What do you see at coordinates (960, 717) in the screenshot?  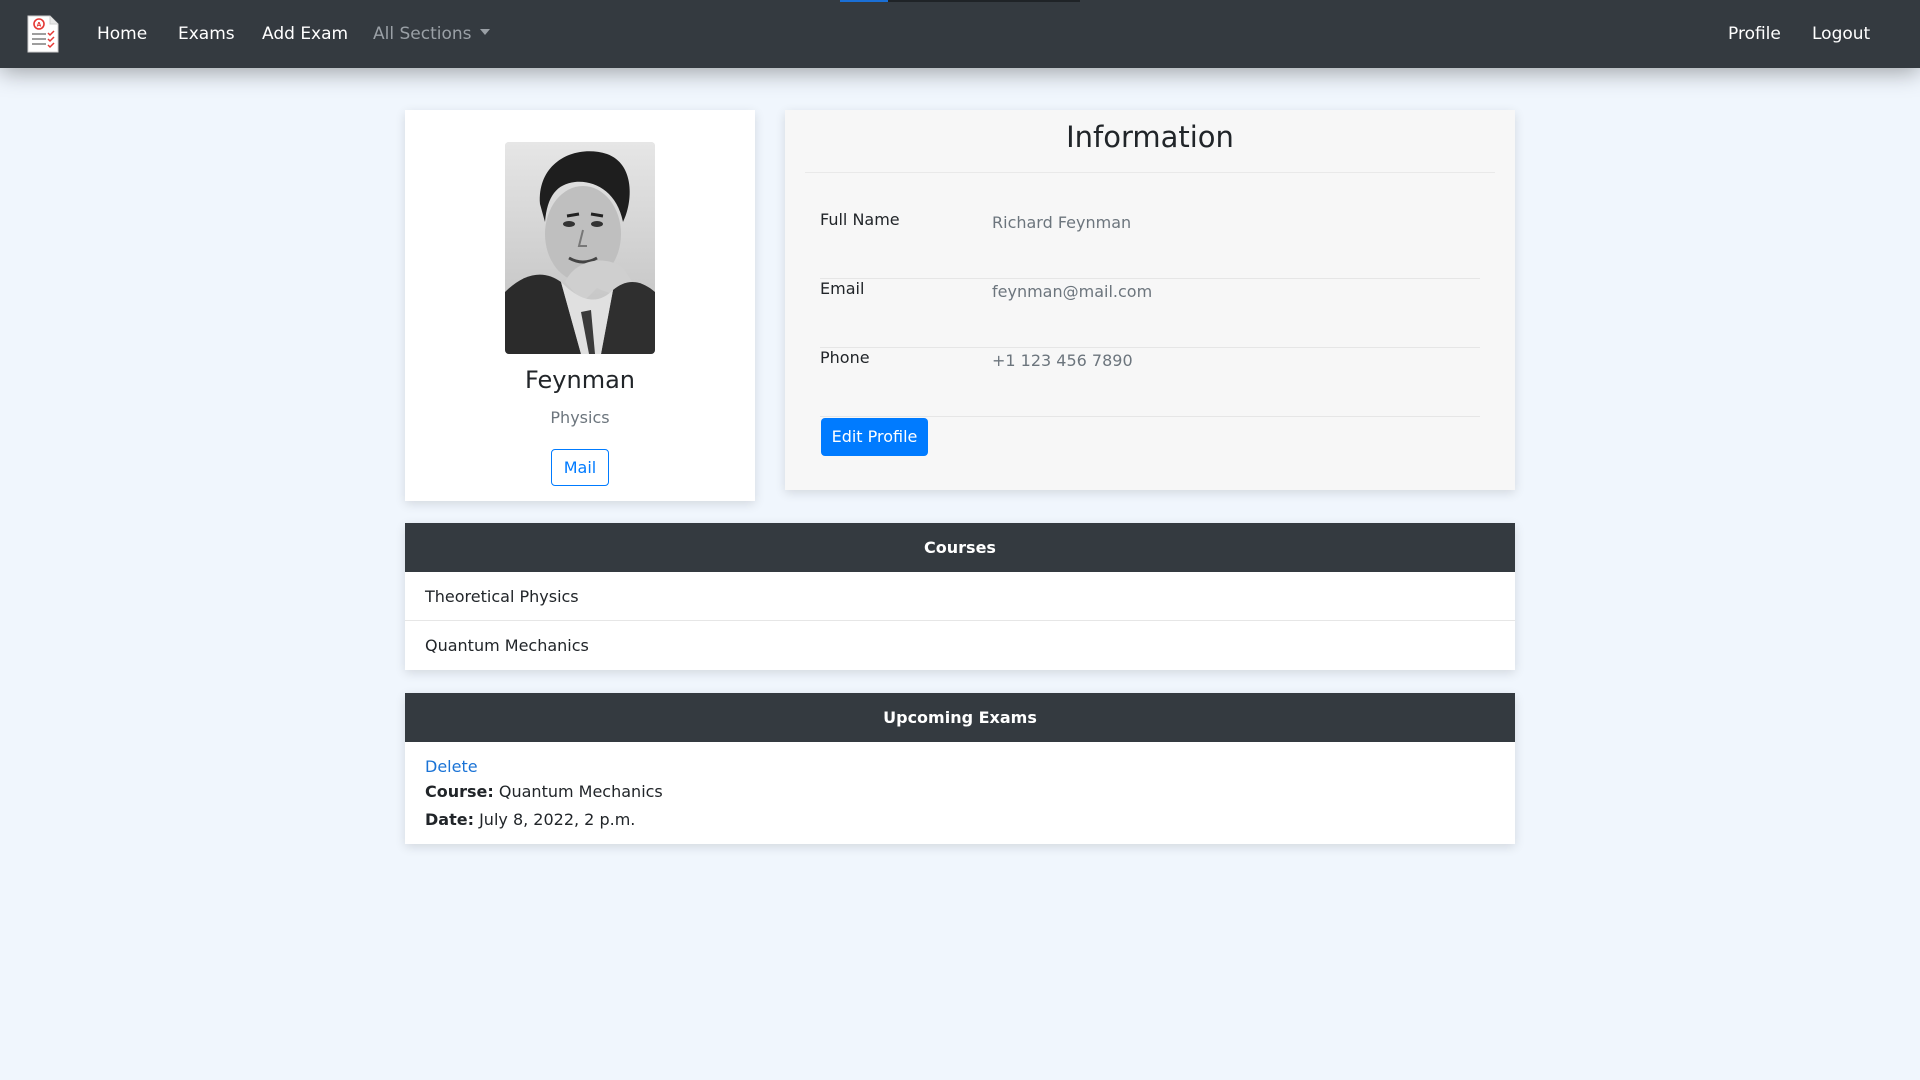 I see `upcoming-exams-header: Upcoming Exams` at bounding box center [960, 717].